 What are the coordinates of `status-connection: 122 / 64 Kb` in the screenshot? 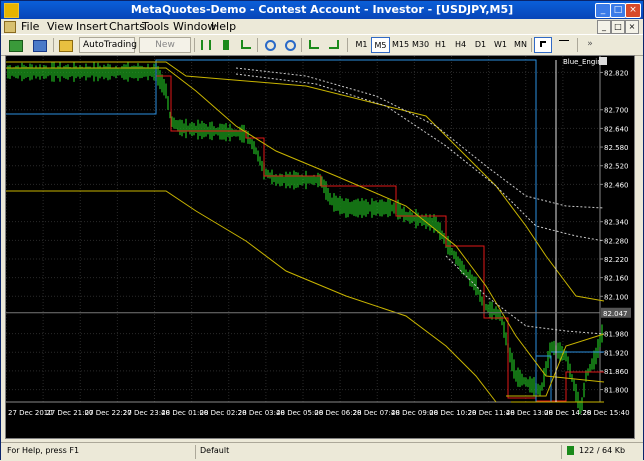 It's located at (602, 450).